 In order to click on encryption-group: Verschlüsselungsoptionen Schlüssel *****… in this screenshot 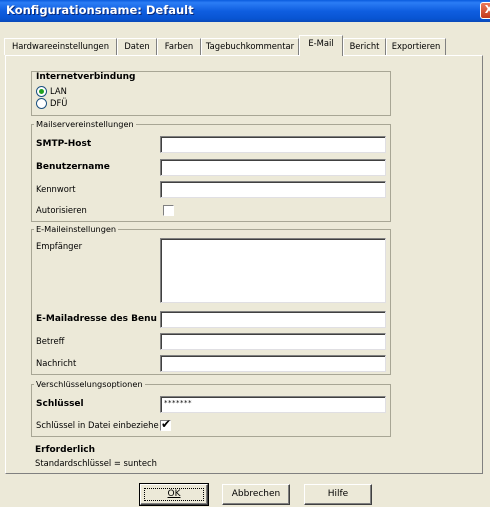, I will do `click(211, 408)`.